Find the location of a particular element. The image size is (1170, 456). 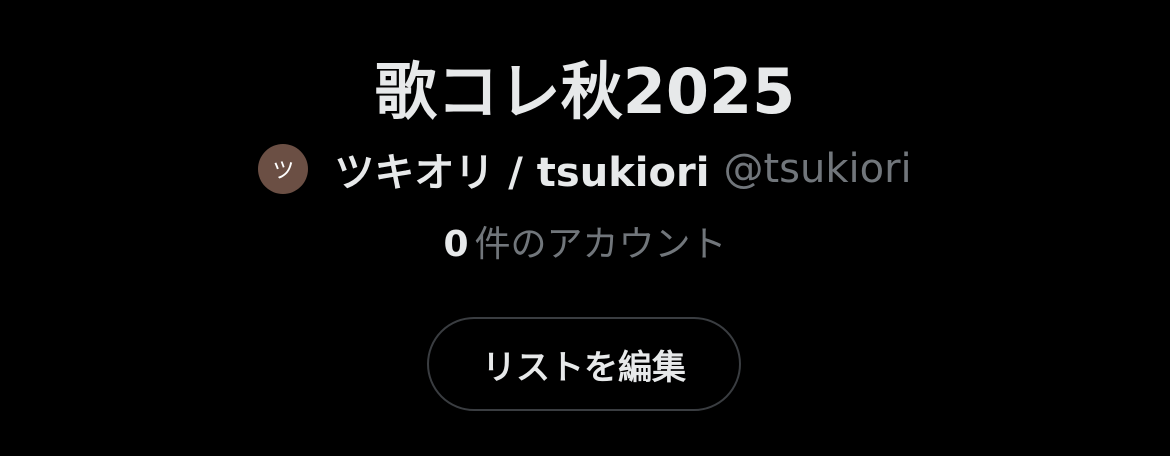

avatar-initial: ツ is located at coordinates (283, 171).